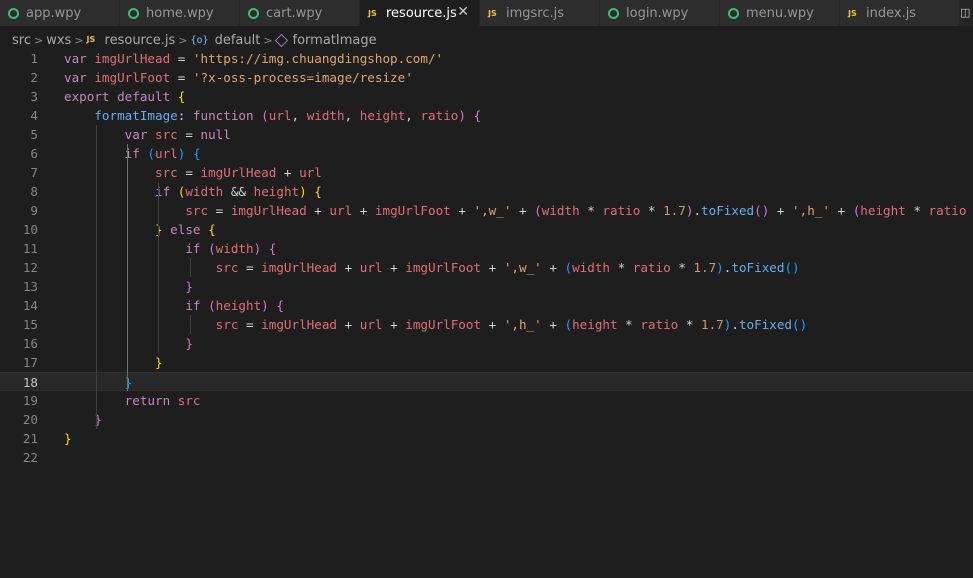 This screenshot has width=973, height=578. What do you see at coordinates (30, 343) in the screenshot?
I see `line-number: 16` at bounding box center [30, 343].